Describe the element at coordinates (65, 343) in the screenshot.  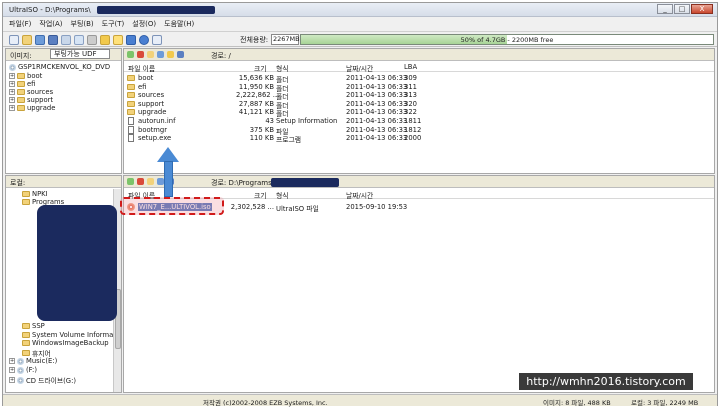
I see `local-tree-item: WindowsImageBackup` at that location.